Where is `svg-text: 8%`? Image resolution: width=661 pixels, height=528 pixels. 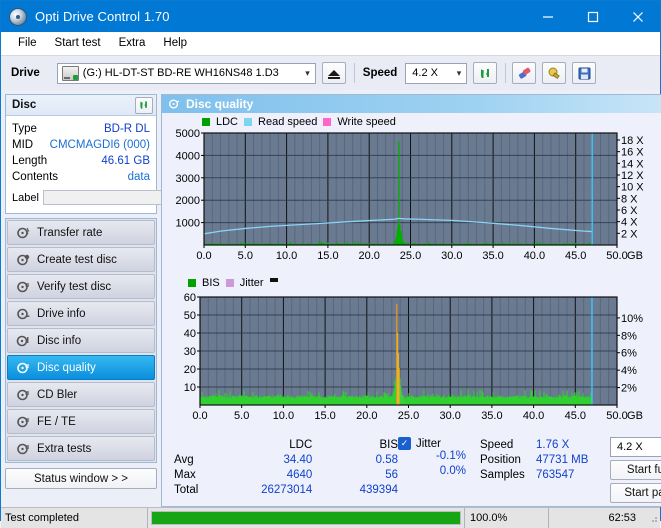
svg-text: 8% is located at coordinates (629, 336).